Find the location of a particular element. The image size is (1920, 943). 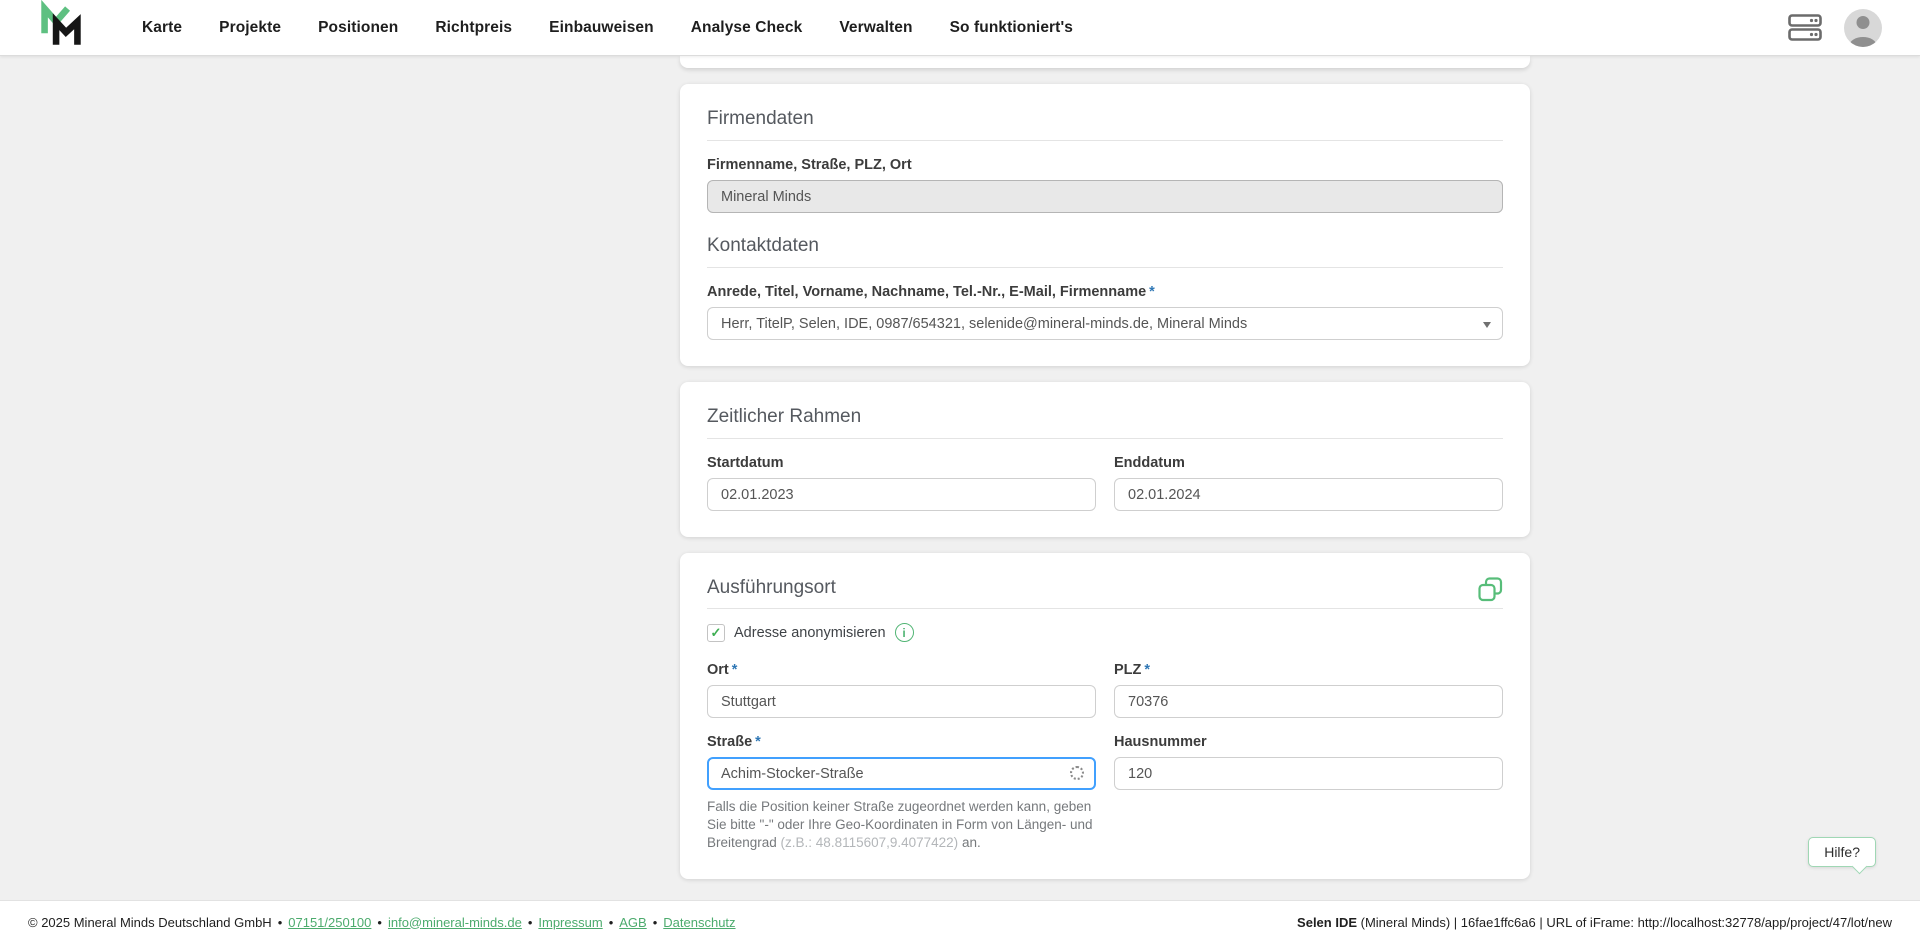

ide-name: Selen IDE is located at coordinates (1327, 922).